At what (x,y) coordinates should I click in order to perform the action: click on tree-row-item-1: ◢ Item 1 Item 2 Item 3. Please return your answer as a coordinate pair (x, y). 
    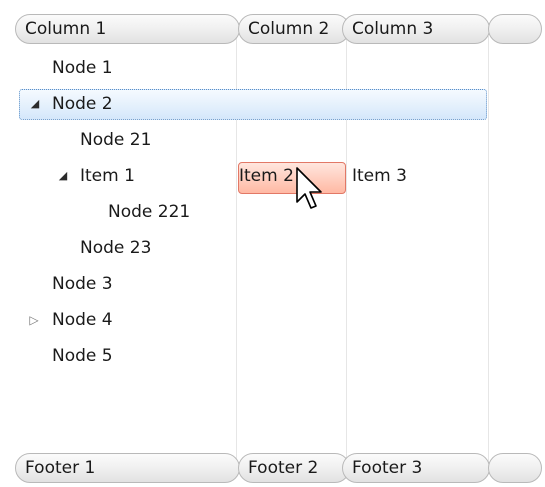
    Looking at the image, I should click on (250, 176).